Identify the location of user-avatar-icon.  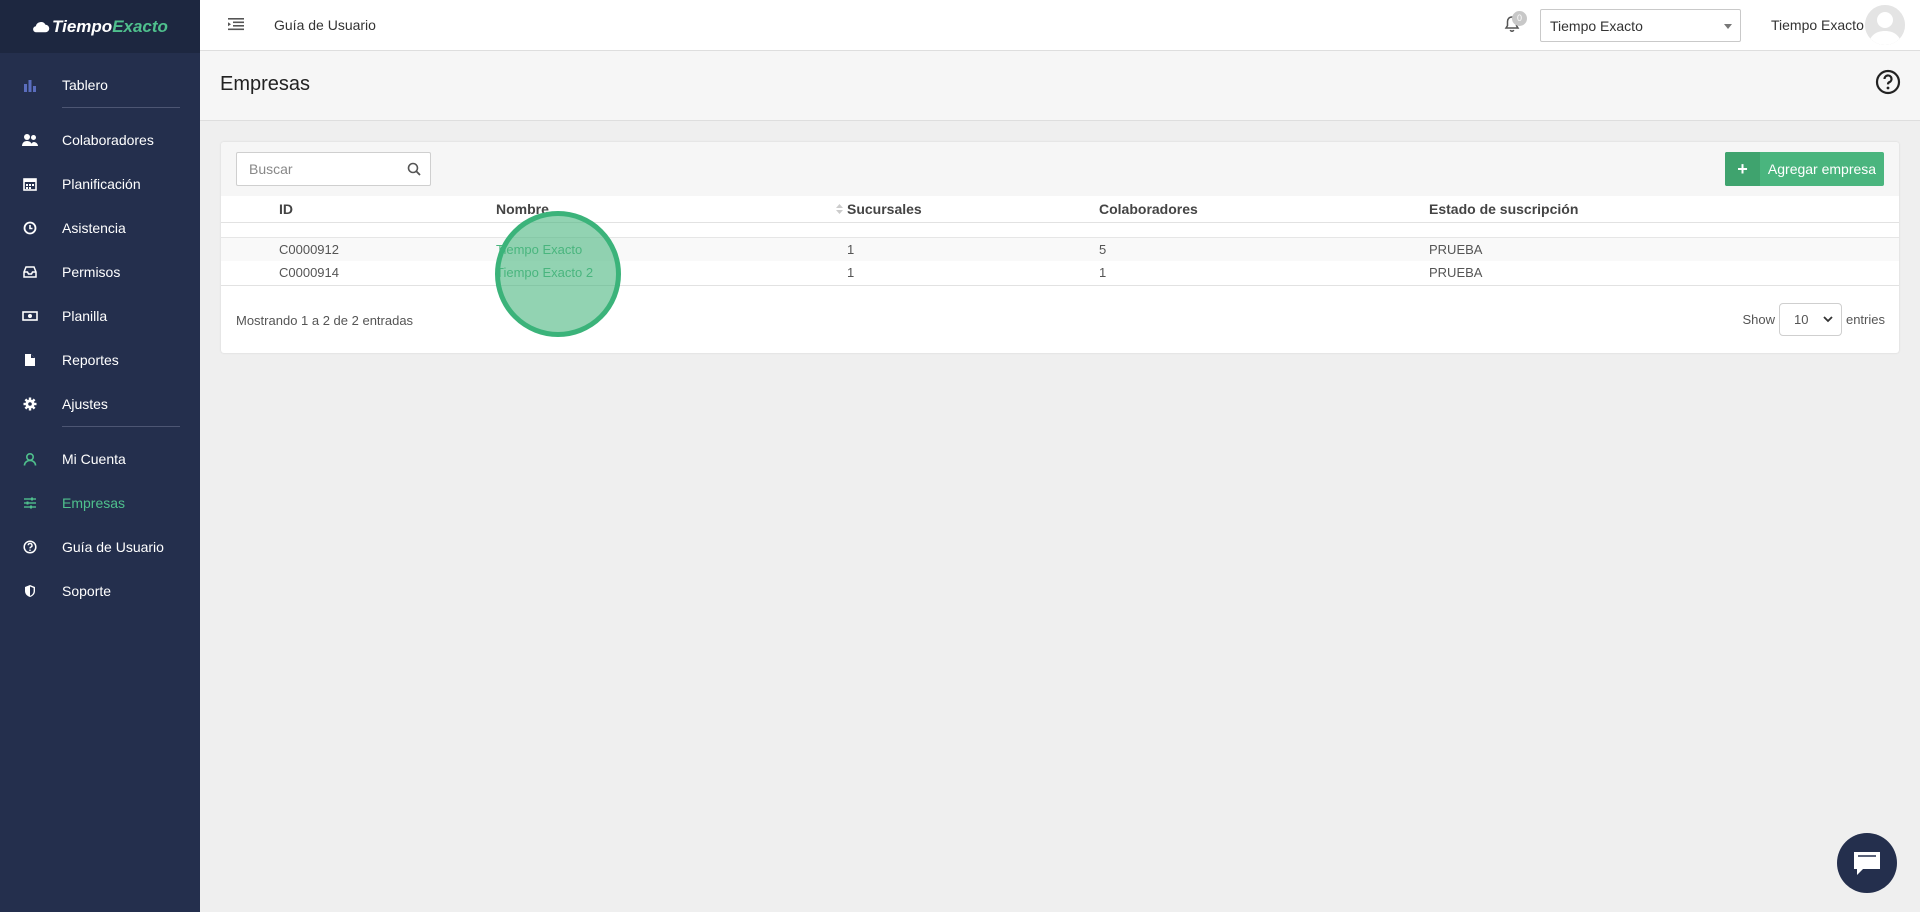
(1885, 25).